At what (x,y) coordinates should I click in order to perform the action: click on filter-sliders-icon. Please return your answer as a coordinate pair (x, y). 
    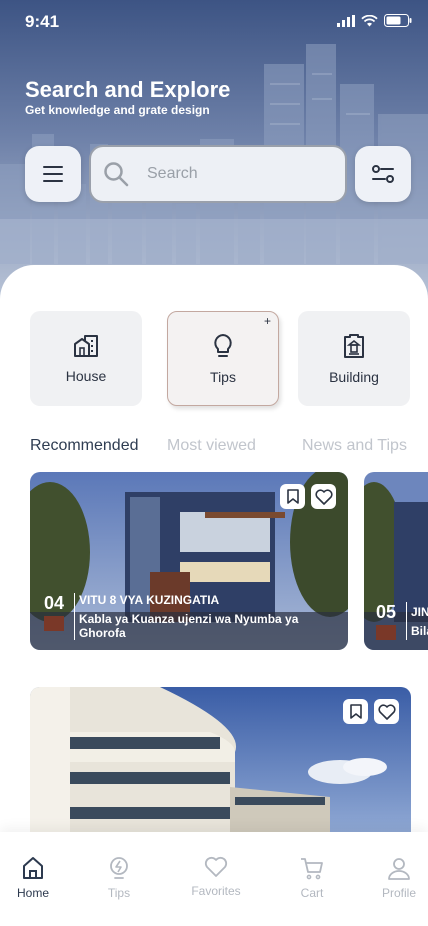
    Looking at the image, I should click on (383, 174).